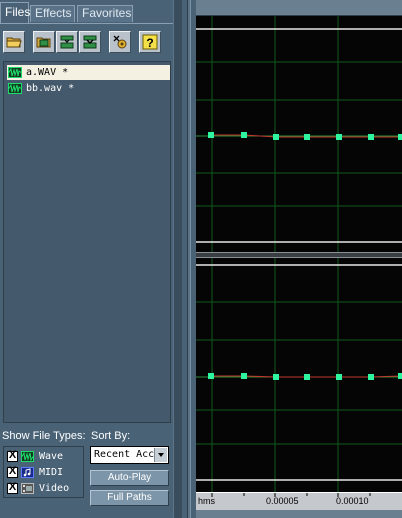  Describe the element at coordinates (52, 13) in the screenshot. I see `tab-effects: Effects` at that location.